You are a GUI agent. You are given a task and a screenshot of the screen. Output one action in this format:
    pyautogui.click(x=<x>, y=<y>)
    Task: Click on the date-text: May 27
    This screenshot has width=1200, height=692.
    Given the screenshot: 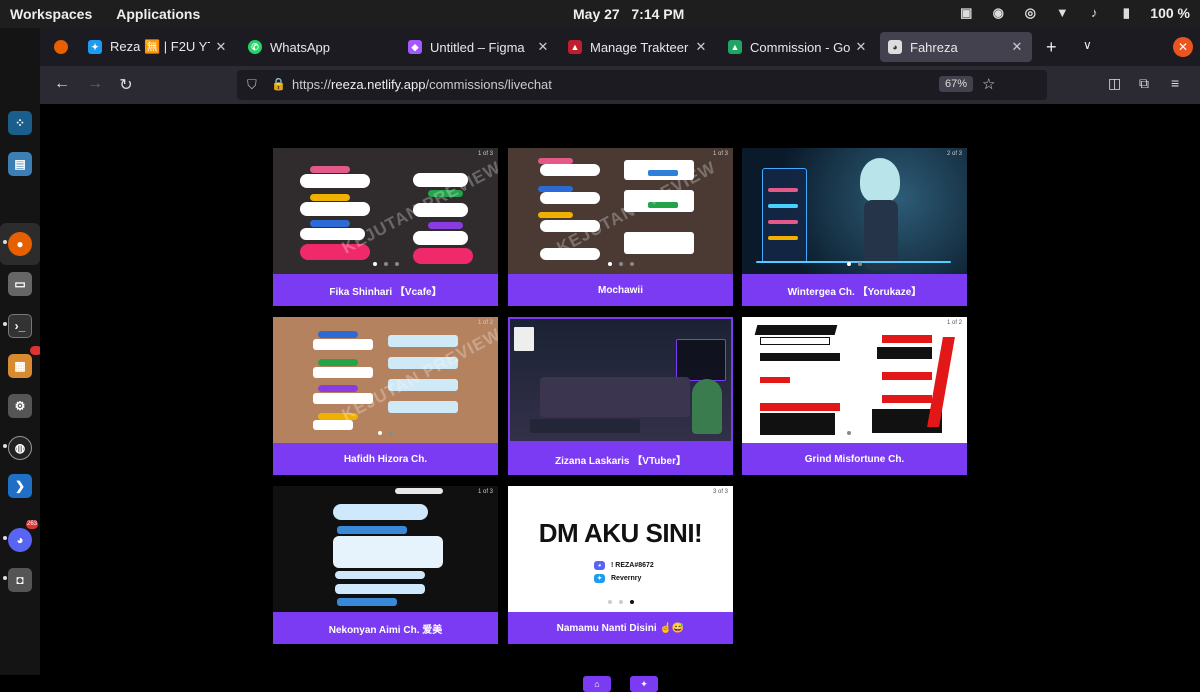 What is the action you would take?
    pyautogui.click(x=596, y=14)
    